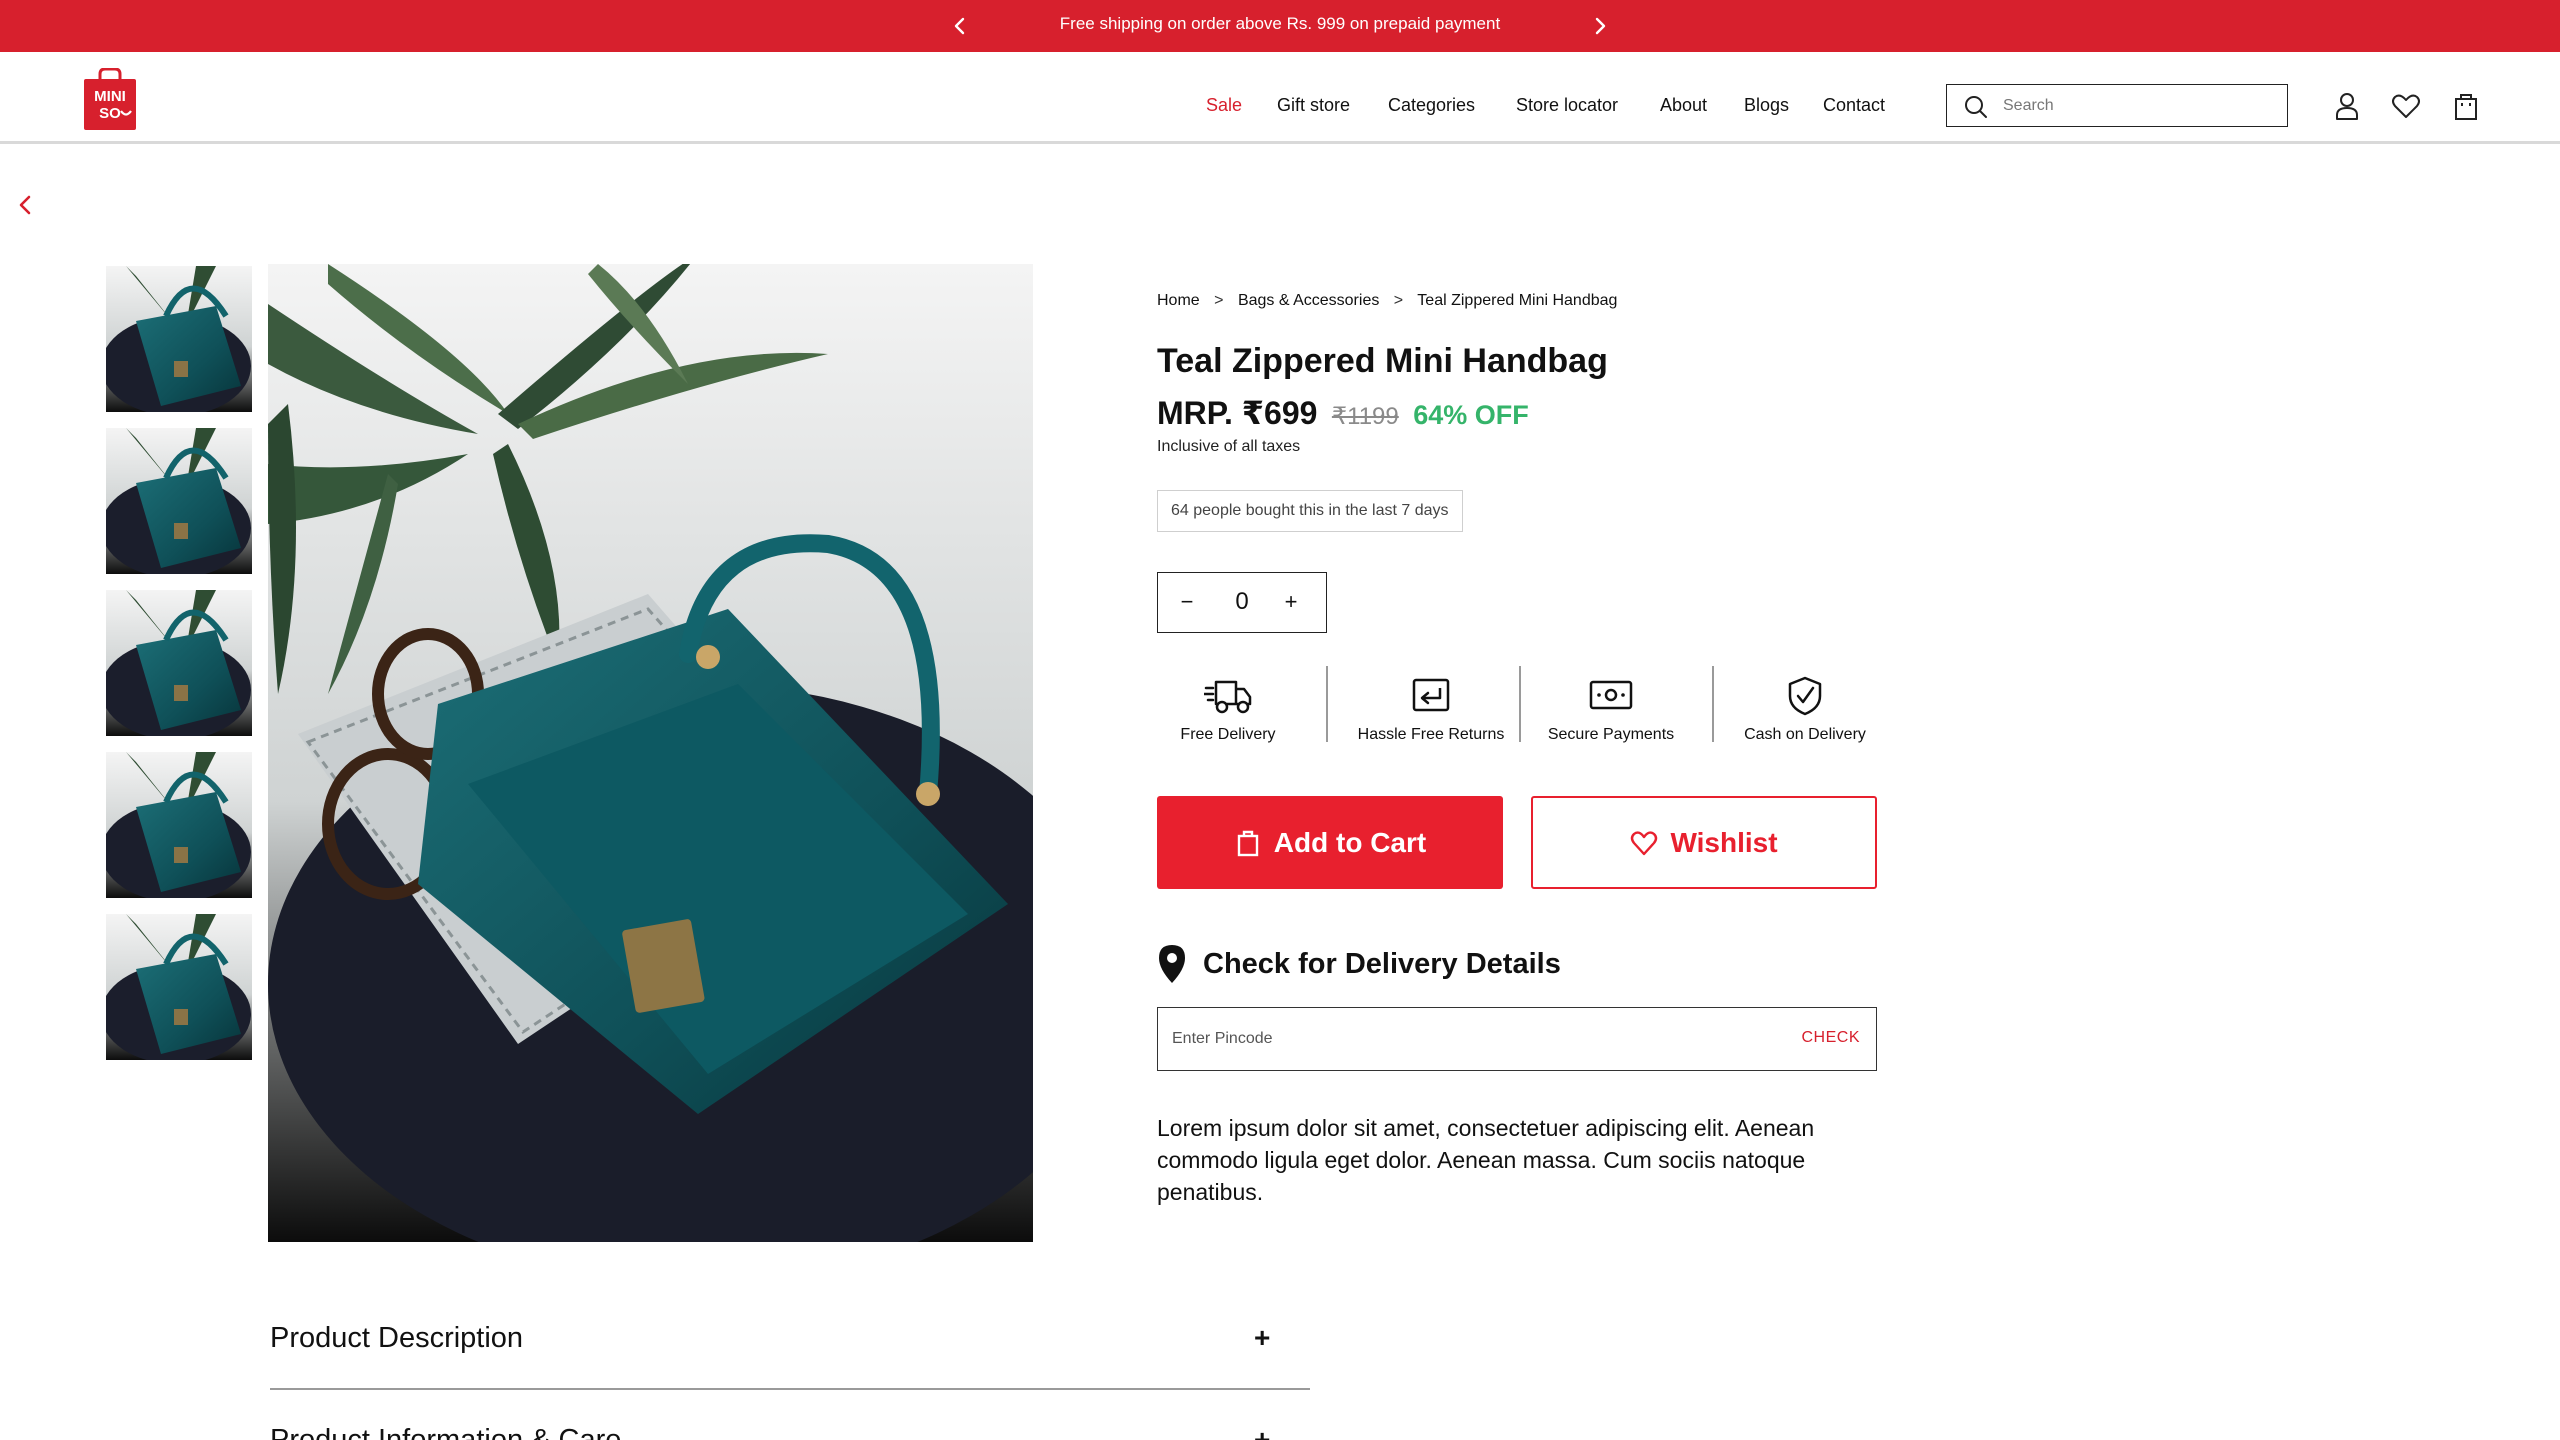 The height and width of the screenshot is (1440, 2560). What do you see at coordinates (1517, 300) in the screenshot?
I see `breadcrumb-current: Teal Zippered Mini Handbag` at bounding box center [1517, 300].